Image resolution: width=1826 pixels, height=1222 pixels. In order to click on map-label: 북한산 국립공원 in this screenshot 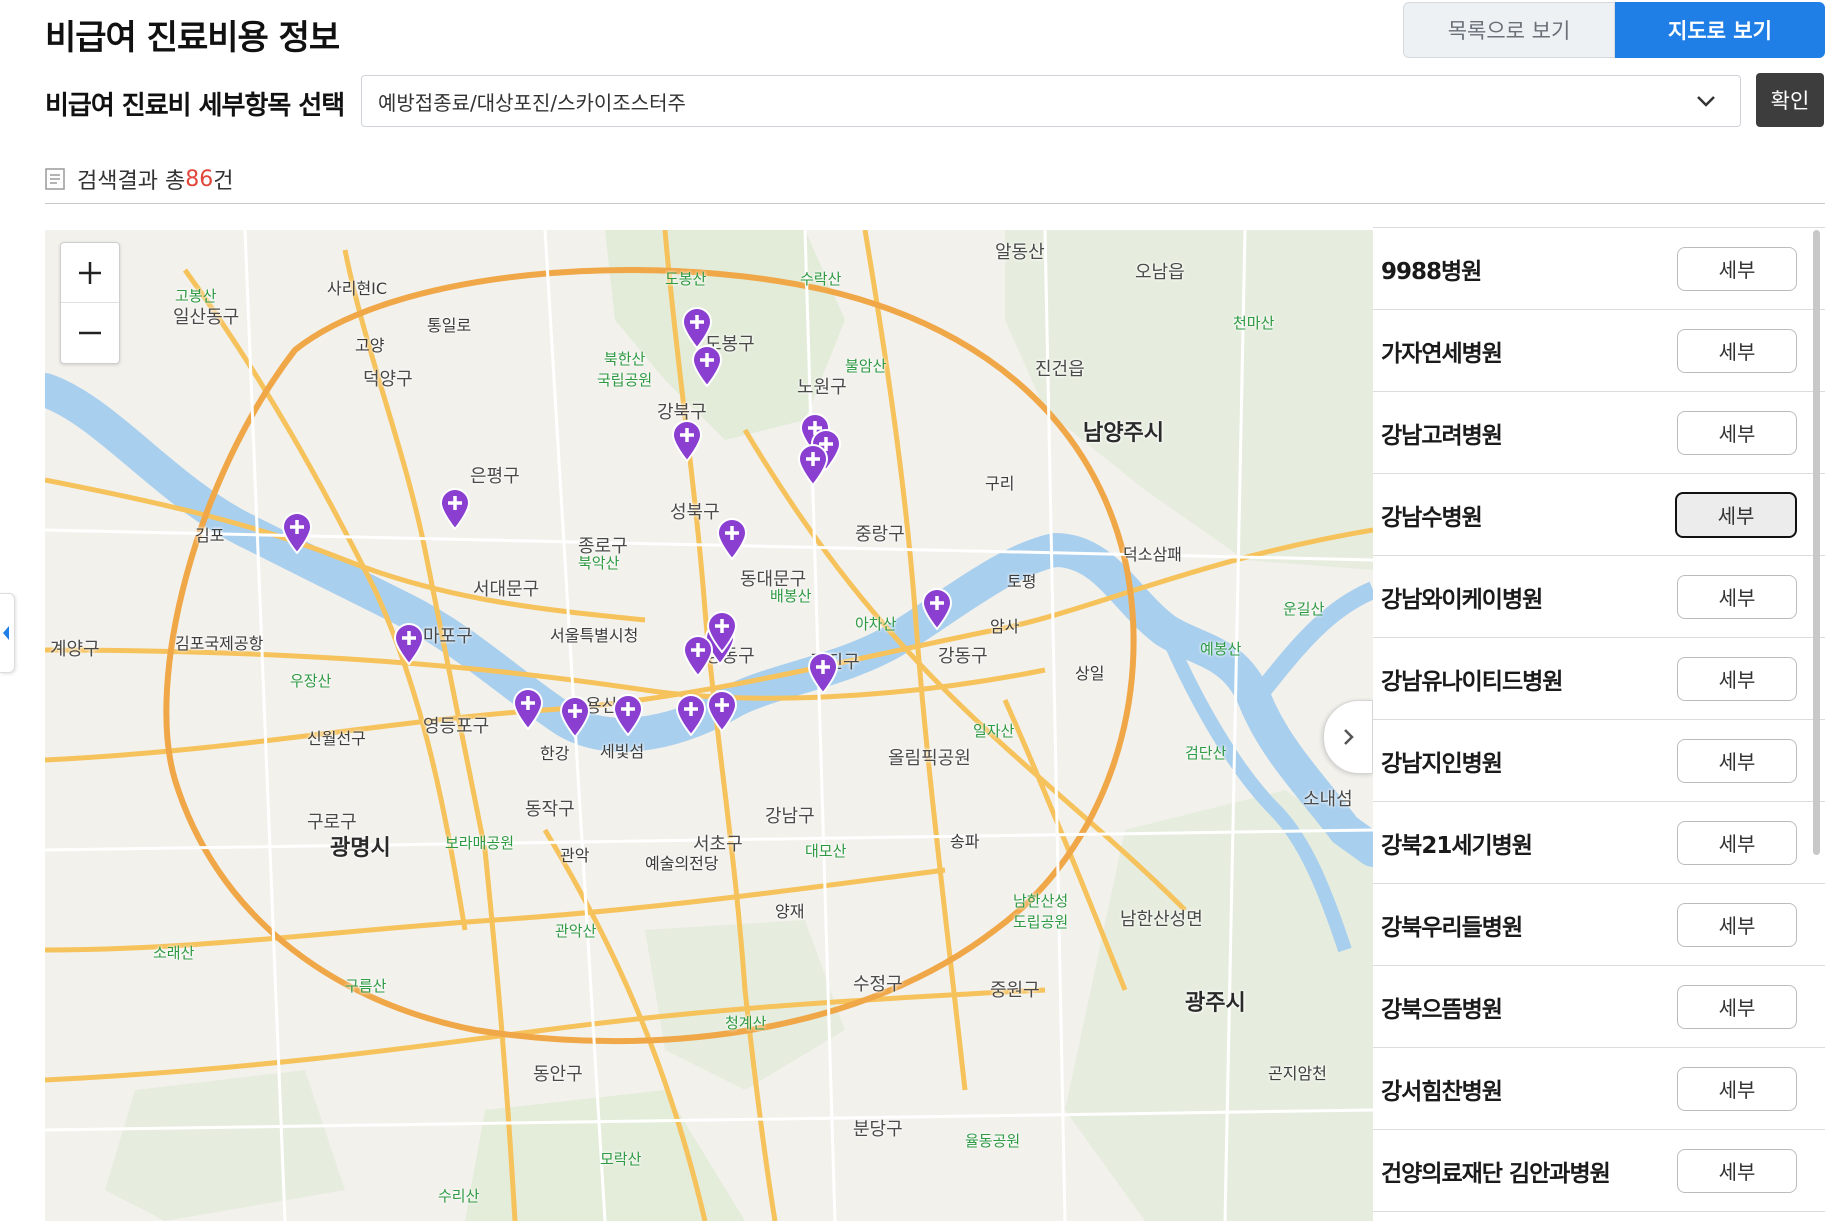, I will do `click(625, 369)`.